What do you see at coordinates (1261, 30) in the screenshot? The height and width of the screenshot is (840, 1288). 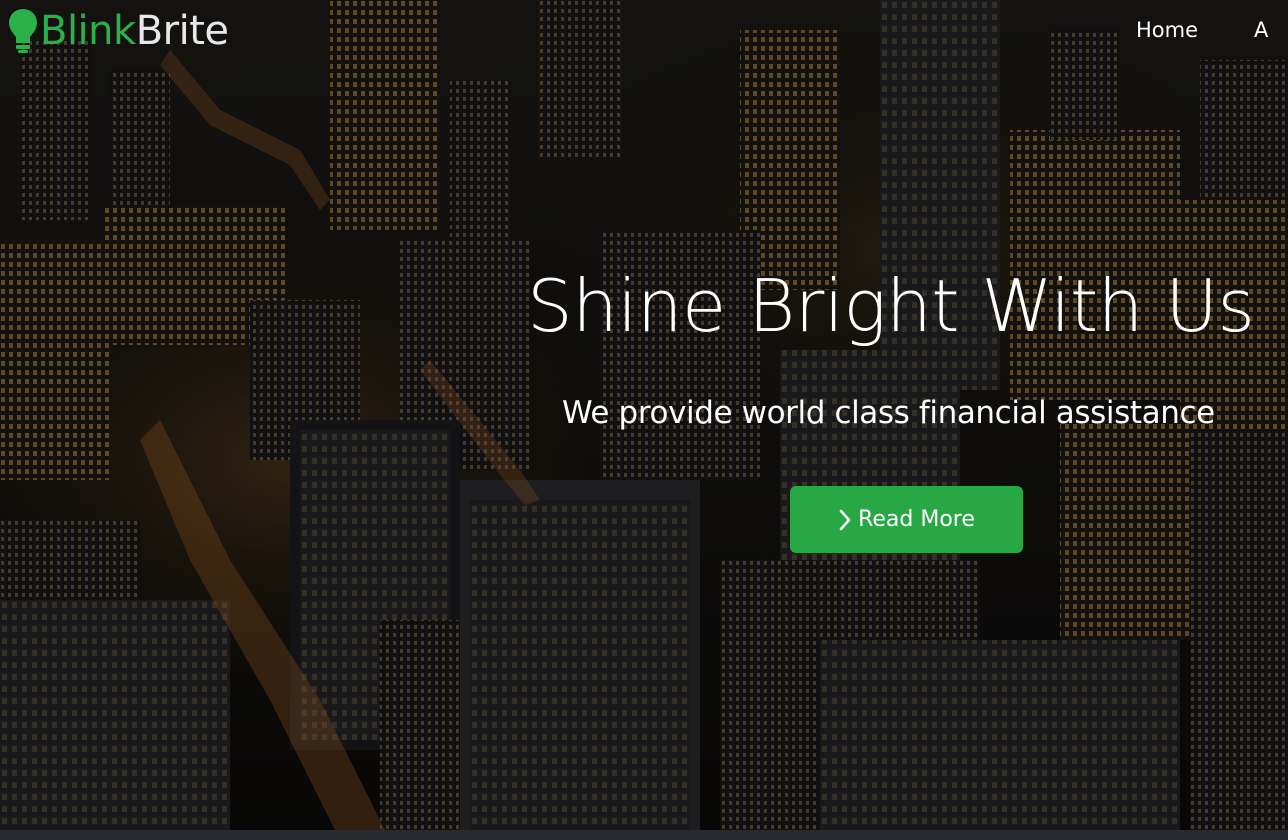 I see `nav-item-a: A` at bounding box center [1261, 30].